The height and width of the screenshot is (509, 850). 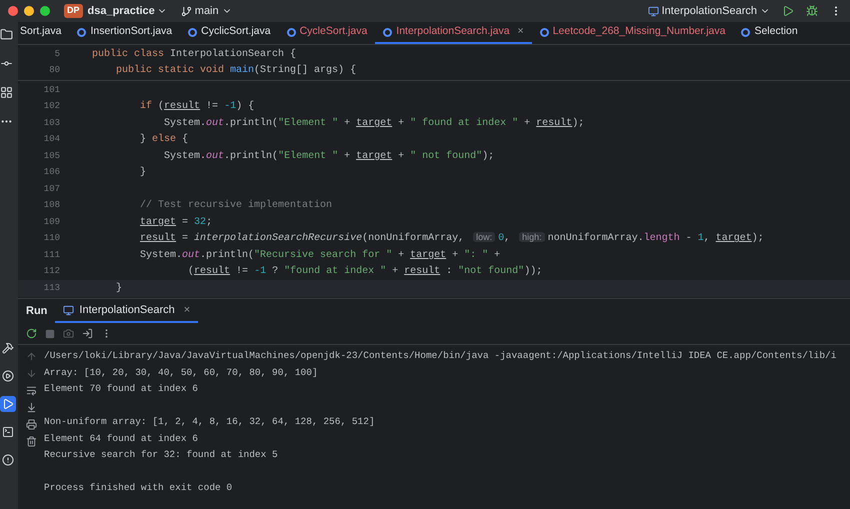 What do you see at coordinates (138, 488) in the screenshot?
I see `console-line: Process finished with exit code 0` at bounding box center [138, 488].